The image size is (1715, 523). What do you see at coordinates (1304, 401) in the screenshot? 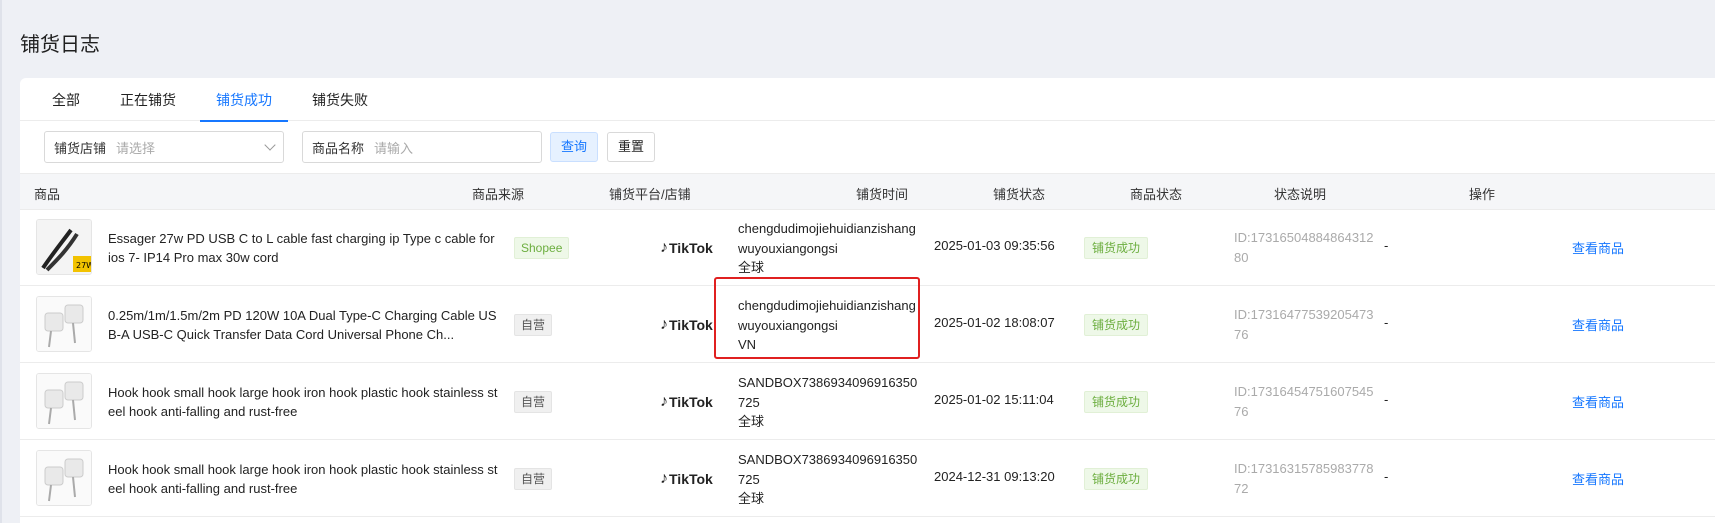
I see `product-id: ID:1731645475160754576` at bounding box center [1304, 401].